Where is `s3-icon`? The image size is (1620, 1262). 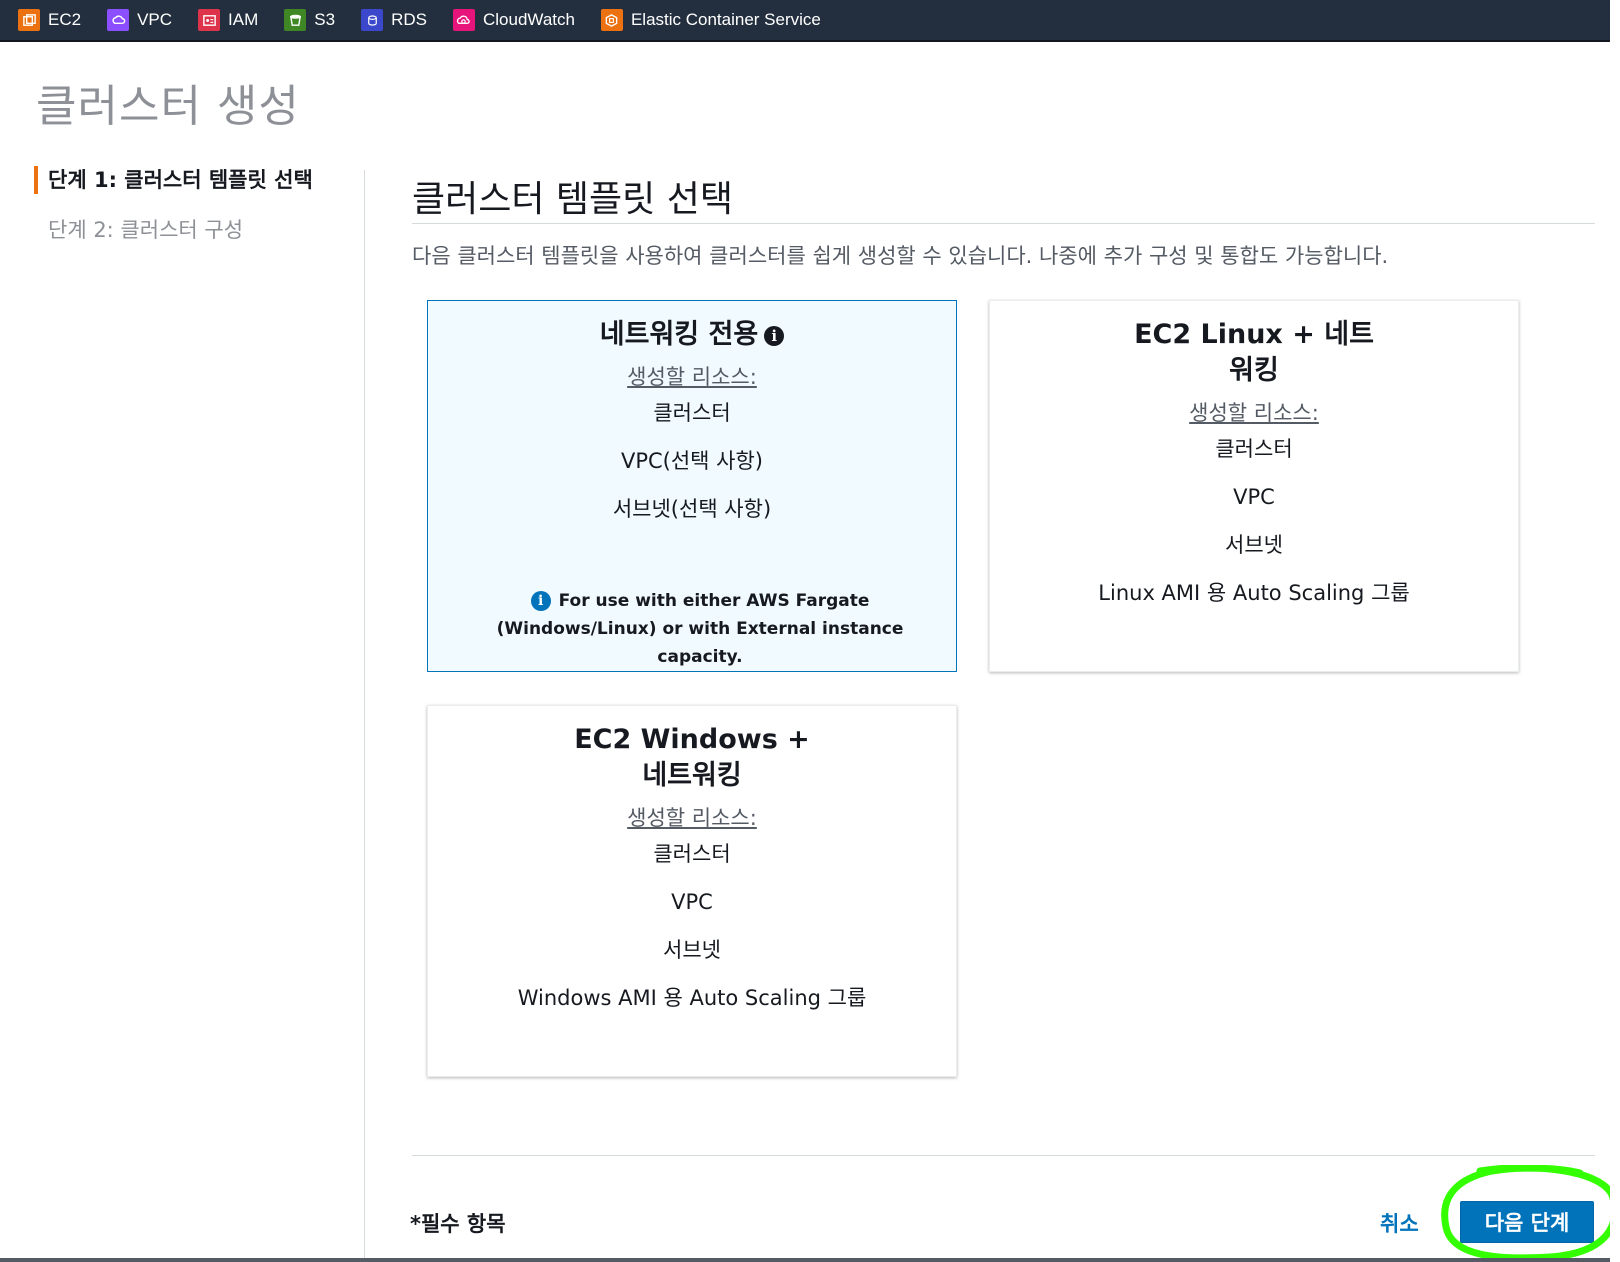 s3-icon is located at coordinates (295, 20).